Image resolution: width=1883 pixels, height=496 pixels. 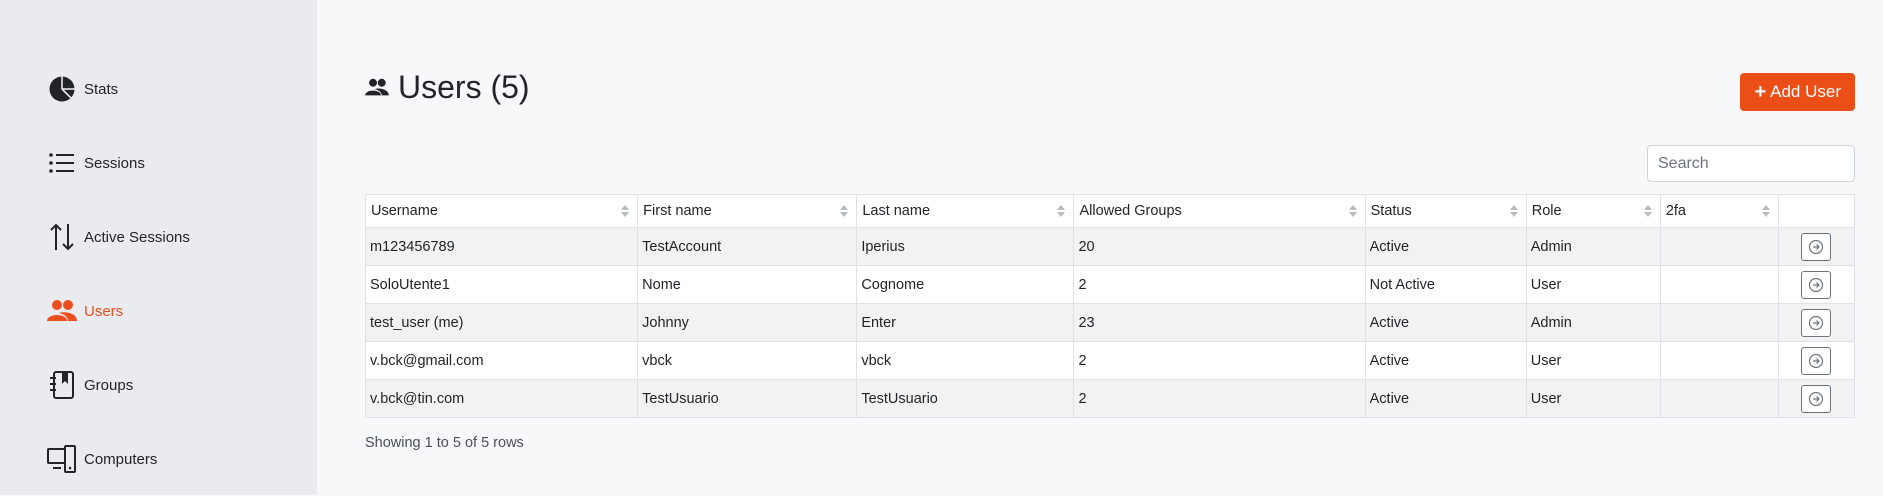 I want to click on sidebar-item-label: Users, so click(x=104, y=311).